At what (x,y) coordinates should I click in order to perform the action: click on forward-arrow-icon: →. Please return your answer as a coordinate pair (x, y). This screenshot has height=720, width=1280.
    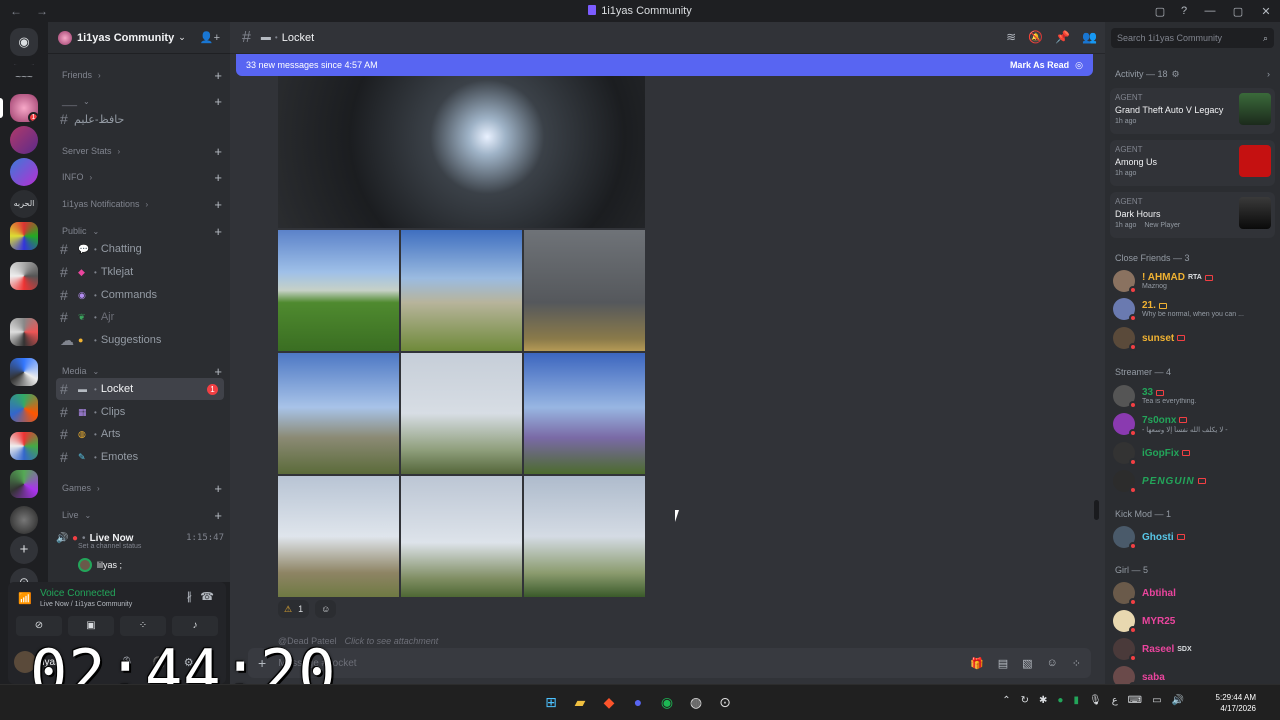
    Looking at the image, I should click on (42, 11).